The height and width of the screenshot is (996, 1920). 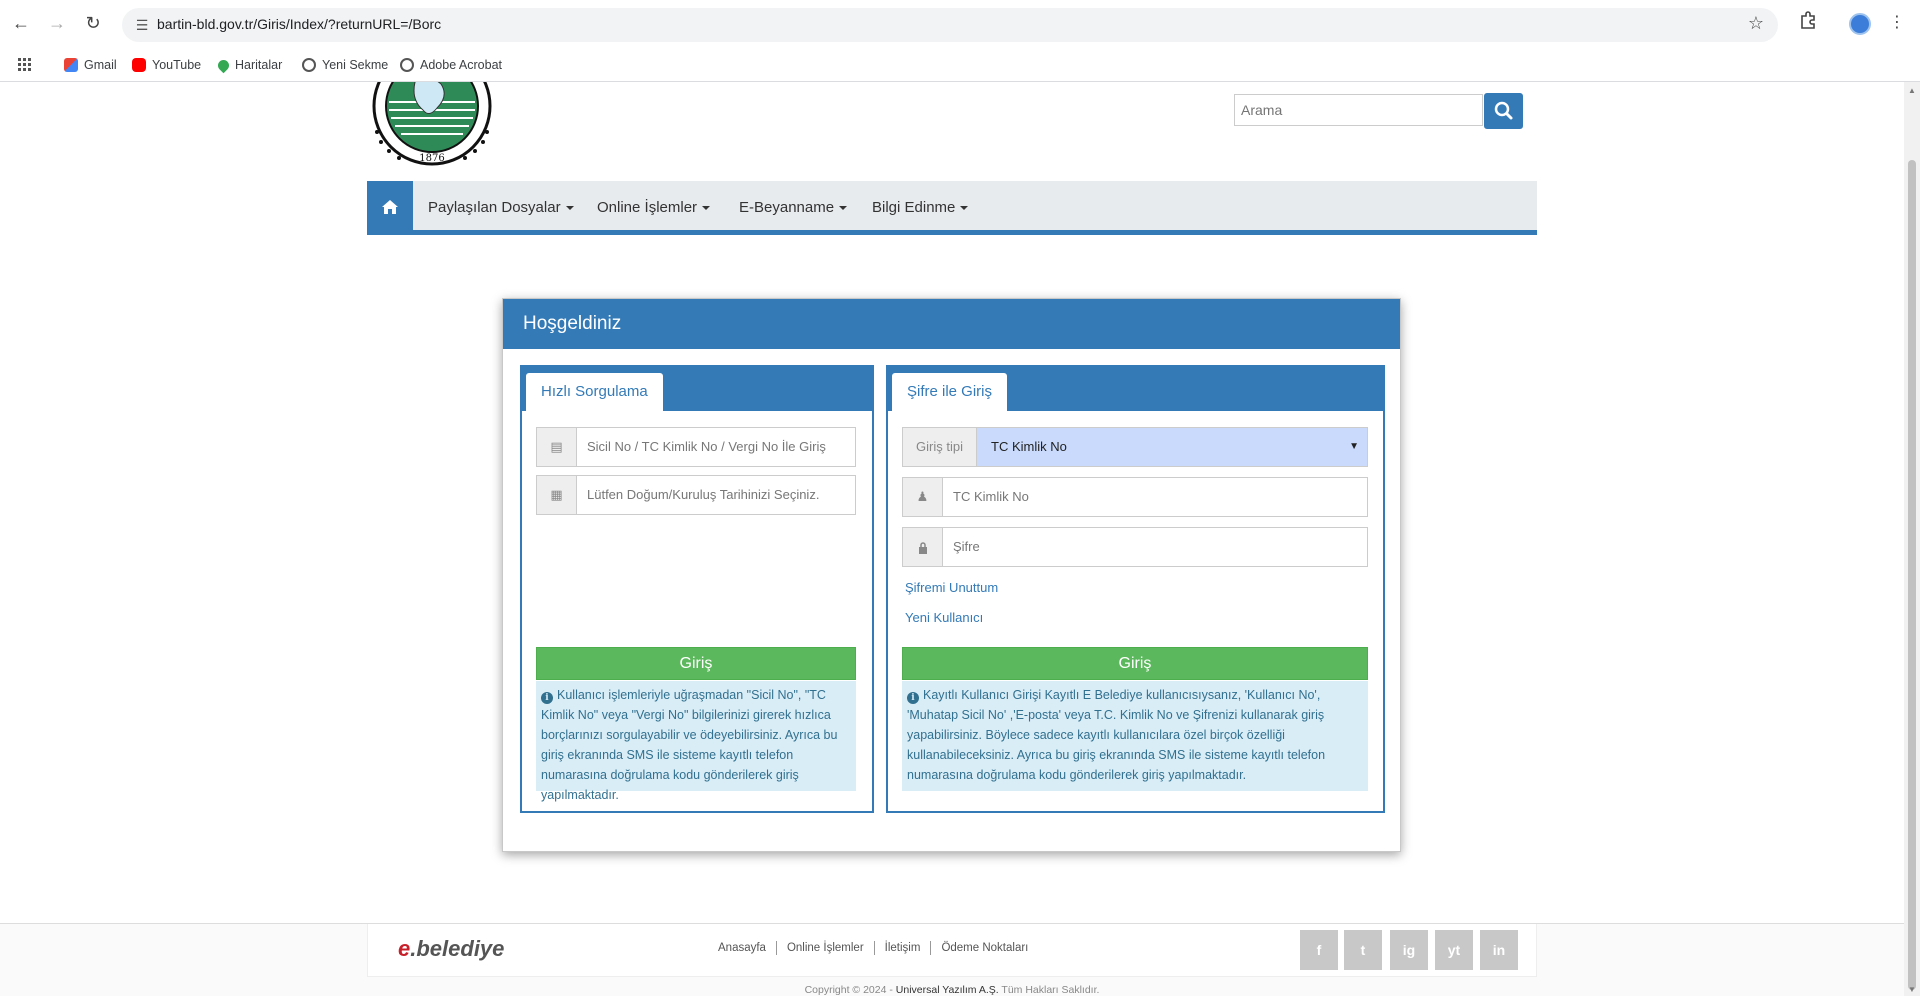 I want to click on login-type-dropdown: TC Kimlik No ▼, so click(x=1172, y=447).